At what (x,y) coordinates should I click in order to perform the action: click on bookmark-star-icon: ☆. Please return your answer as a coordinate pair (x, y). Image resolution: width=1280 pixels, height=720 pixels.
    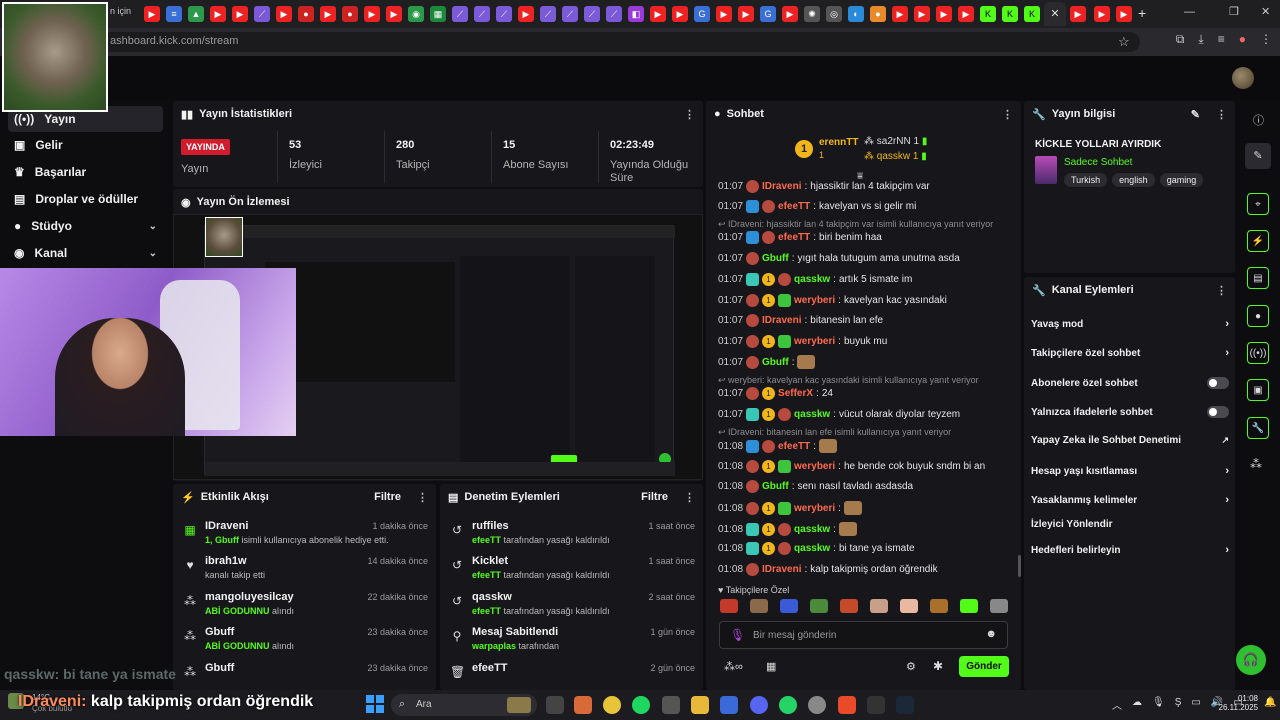
    Looking at the image, I should click on (1124, 42).